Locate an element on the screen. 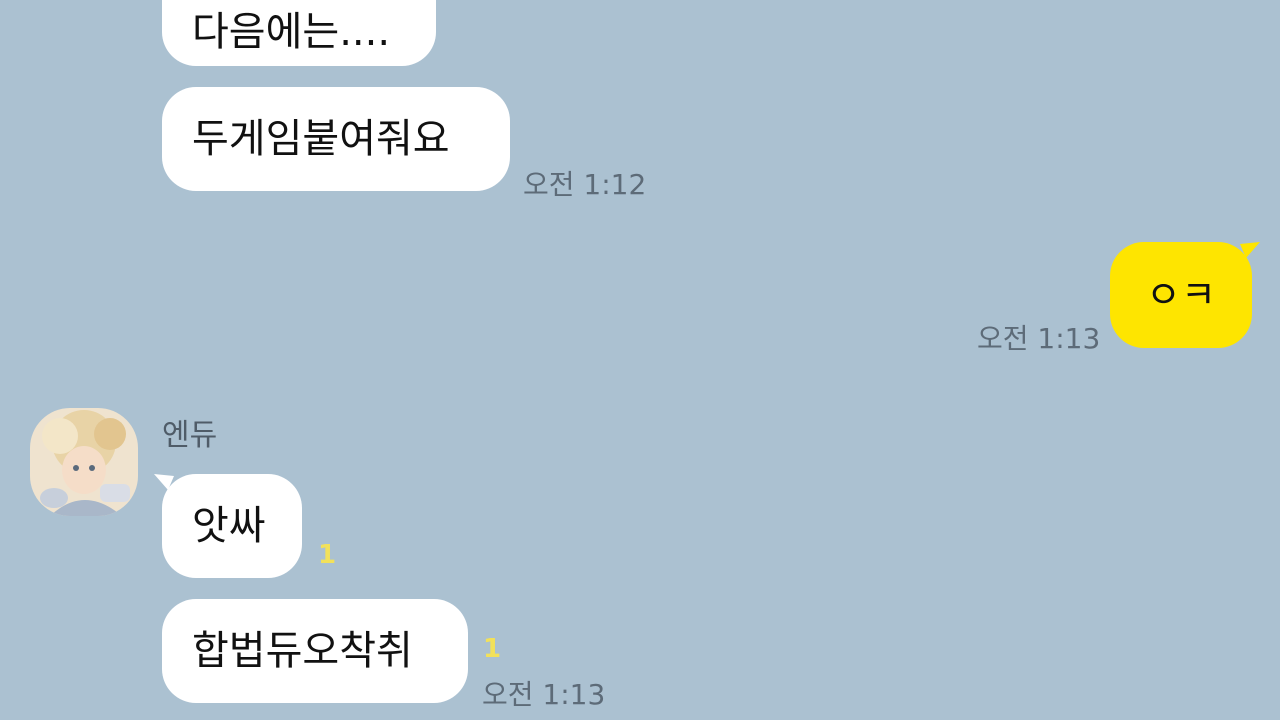  message-text: 두게임붙여줘요 is located at coordinates (321, 139).